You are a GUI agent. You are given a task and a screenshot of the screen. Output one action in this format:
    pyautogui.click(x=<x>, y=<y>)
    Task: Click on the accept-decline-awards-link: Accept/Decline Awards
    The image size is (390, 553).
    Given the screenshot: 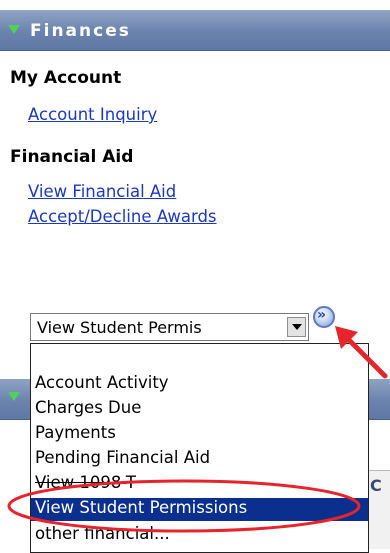 What is the action you would take?
    pyautogui.click(x=122, y=216)
    